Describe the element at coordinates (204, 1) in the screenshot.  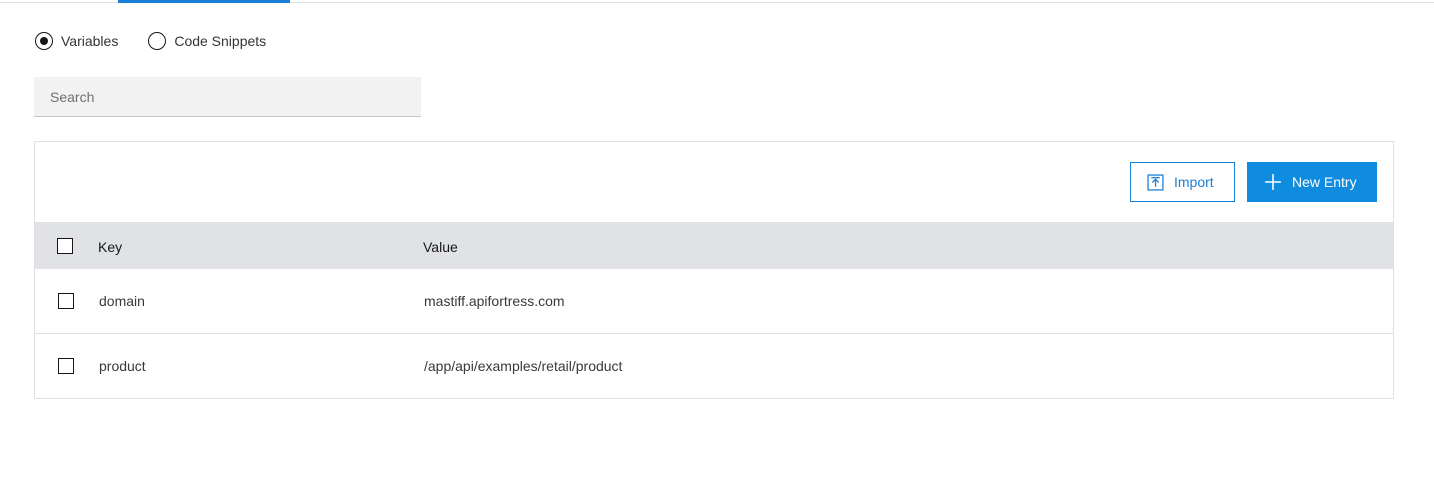
I see `active-tab-indicator` at that location.